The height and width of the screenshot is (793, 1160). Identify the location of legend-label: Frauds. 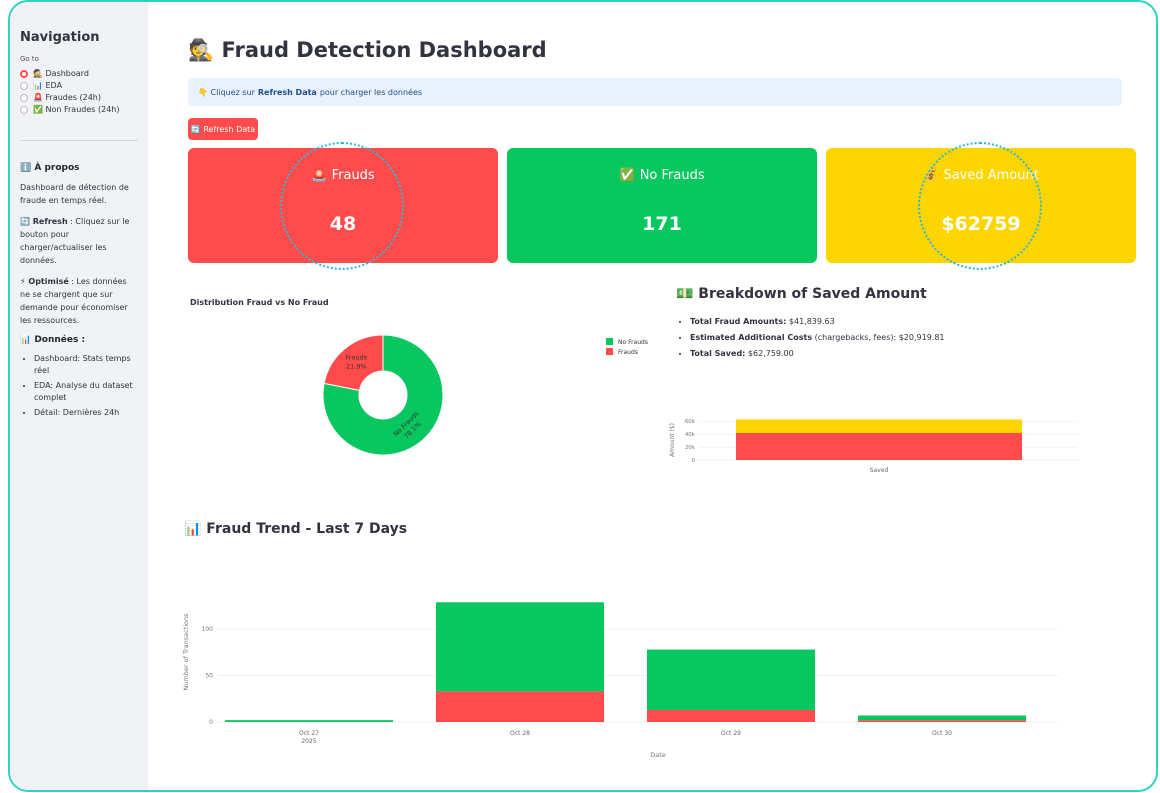
(628, 352).